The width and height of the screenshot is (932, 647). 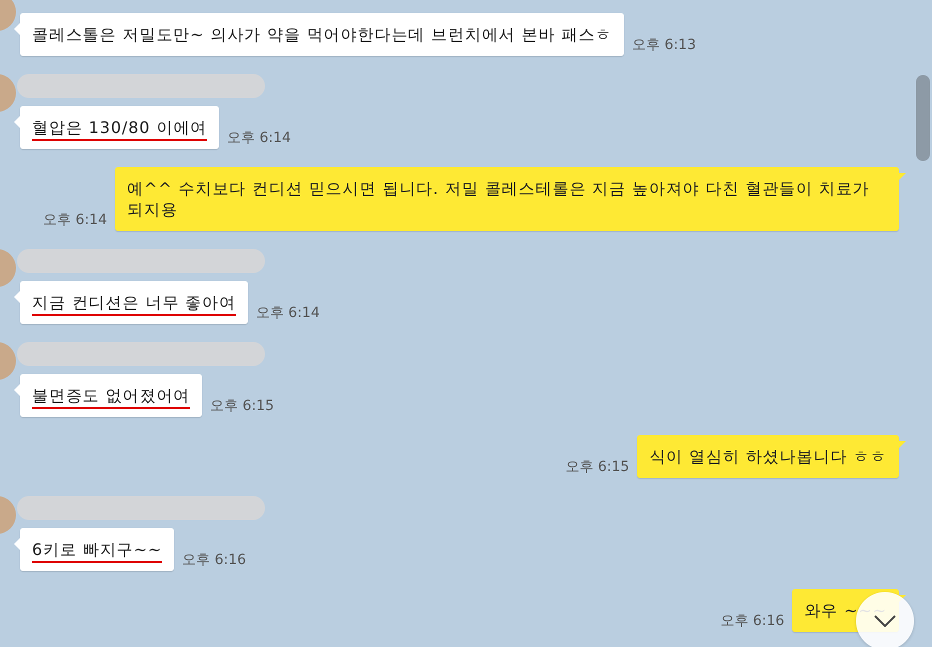 What do you see at coordinates (923, 118) in the screenshot?
I see `scrollbar-thumb` at bounding box center [923, 118].